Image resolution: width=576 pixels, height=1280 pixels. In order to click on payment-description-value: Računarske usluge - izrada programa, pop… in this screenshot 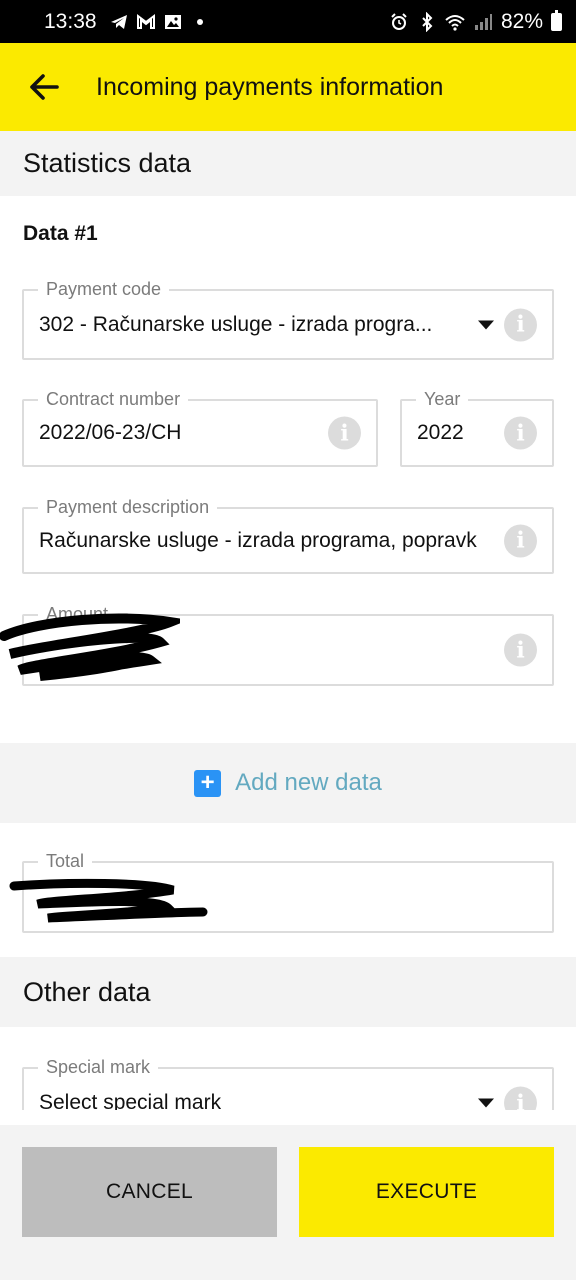, I will do `click(258, 540)`.